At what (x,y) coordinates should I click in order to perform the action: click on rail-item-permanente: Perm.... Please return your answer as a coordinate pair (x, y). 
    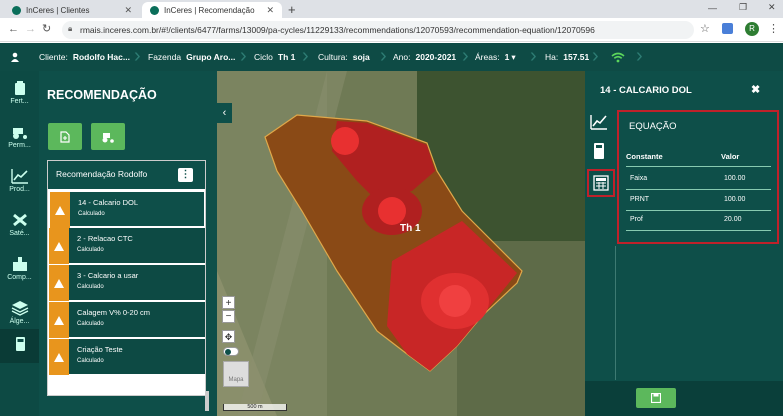
    Looking at the image, I should click on (19, 139).